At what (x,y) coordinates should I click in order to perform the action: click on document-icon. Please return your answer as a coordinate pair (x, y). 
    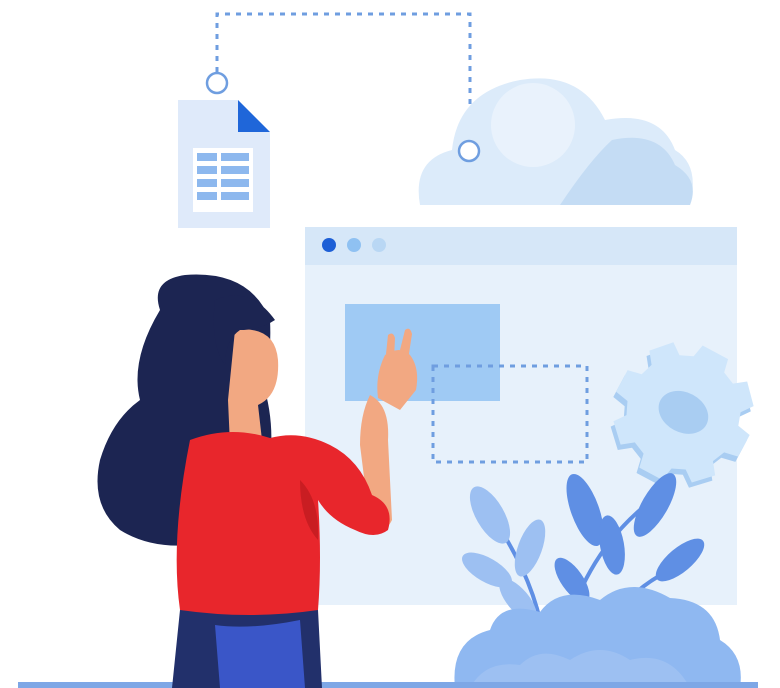
    Looking at the image, I should click on (224, 164).